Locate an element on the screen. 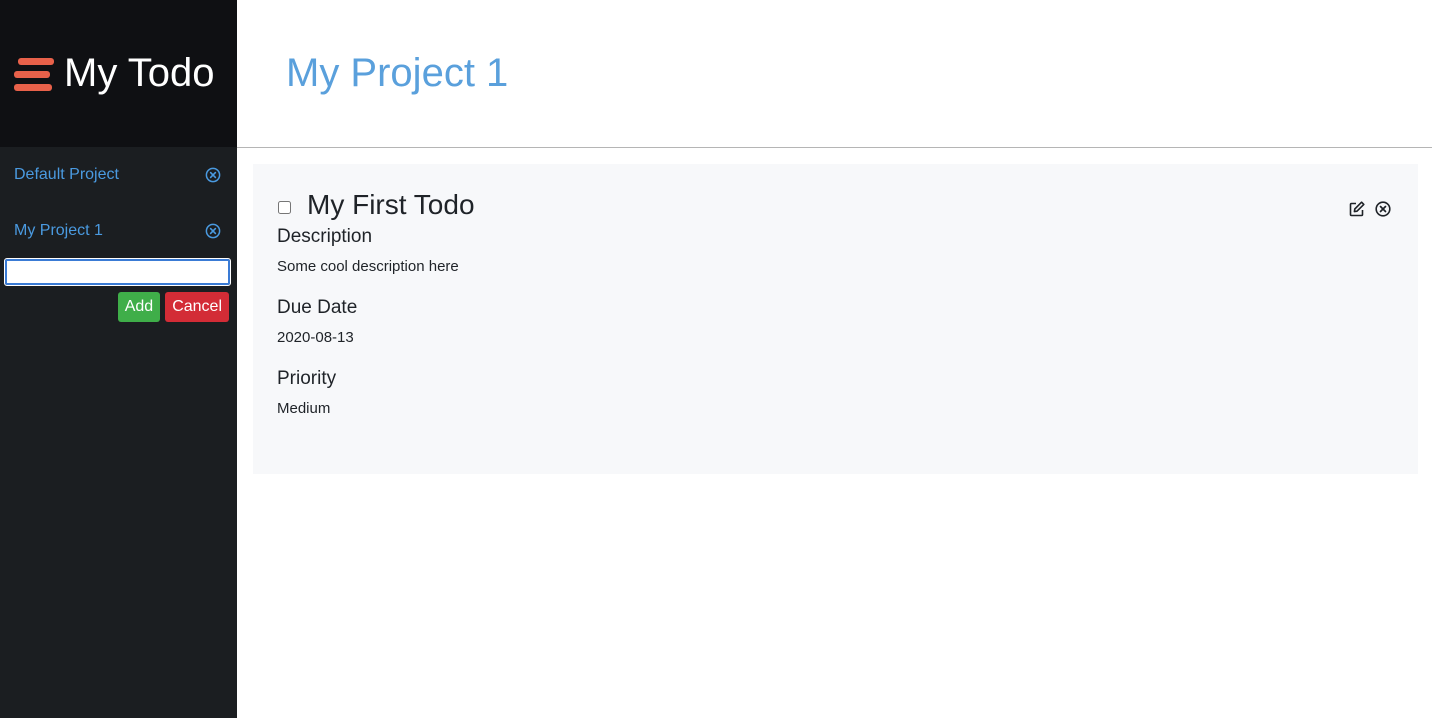  brand: My Todo is located at coordinates (118, 73).